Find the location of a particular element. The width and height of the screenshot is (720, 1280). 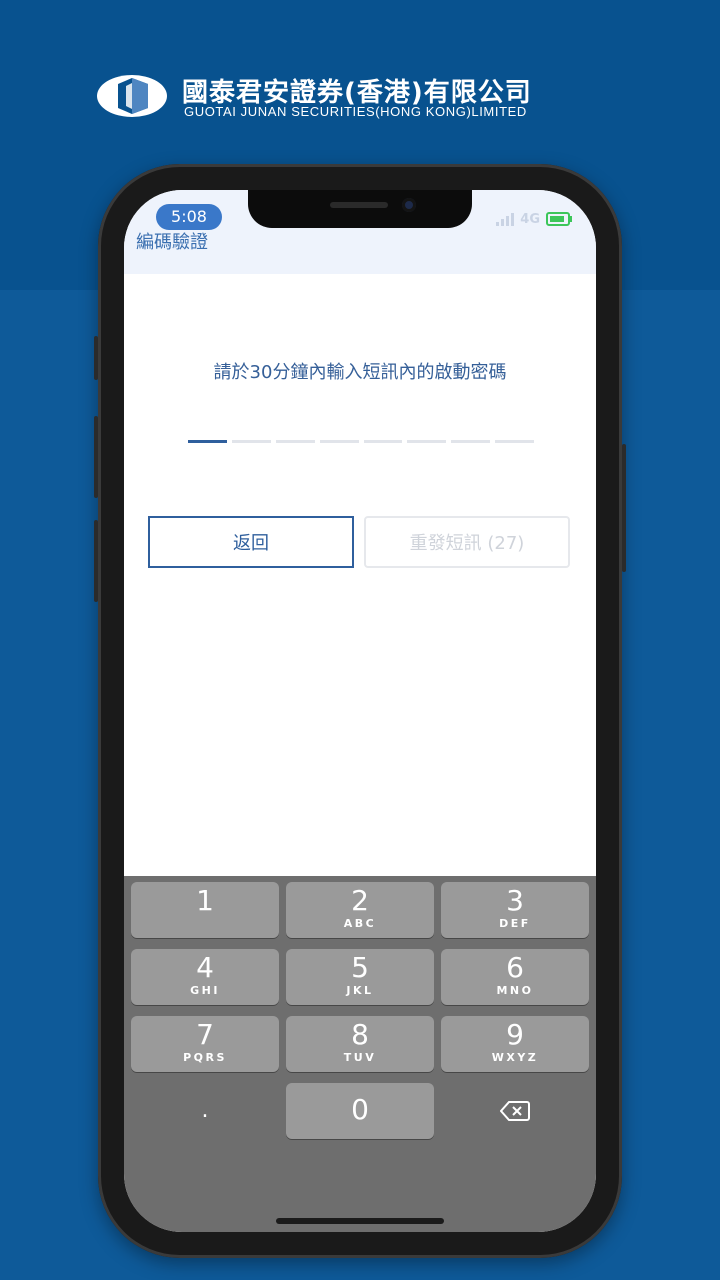

key-0: 0 is located at coordinates (360, 1111).